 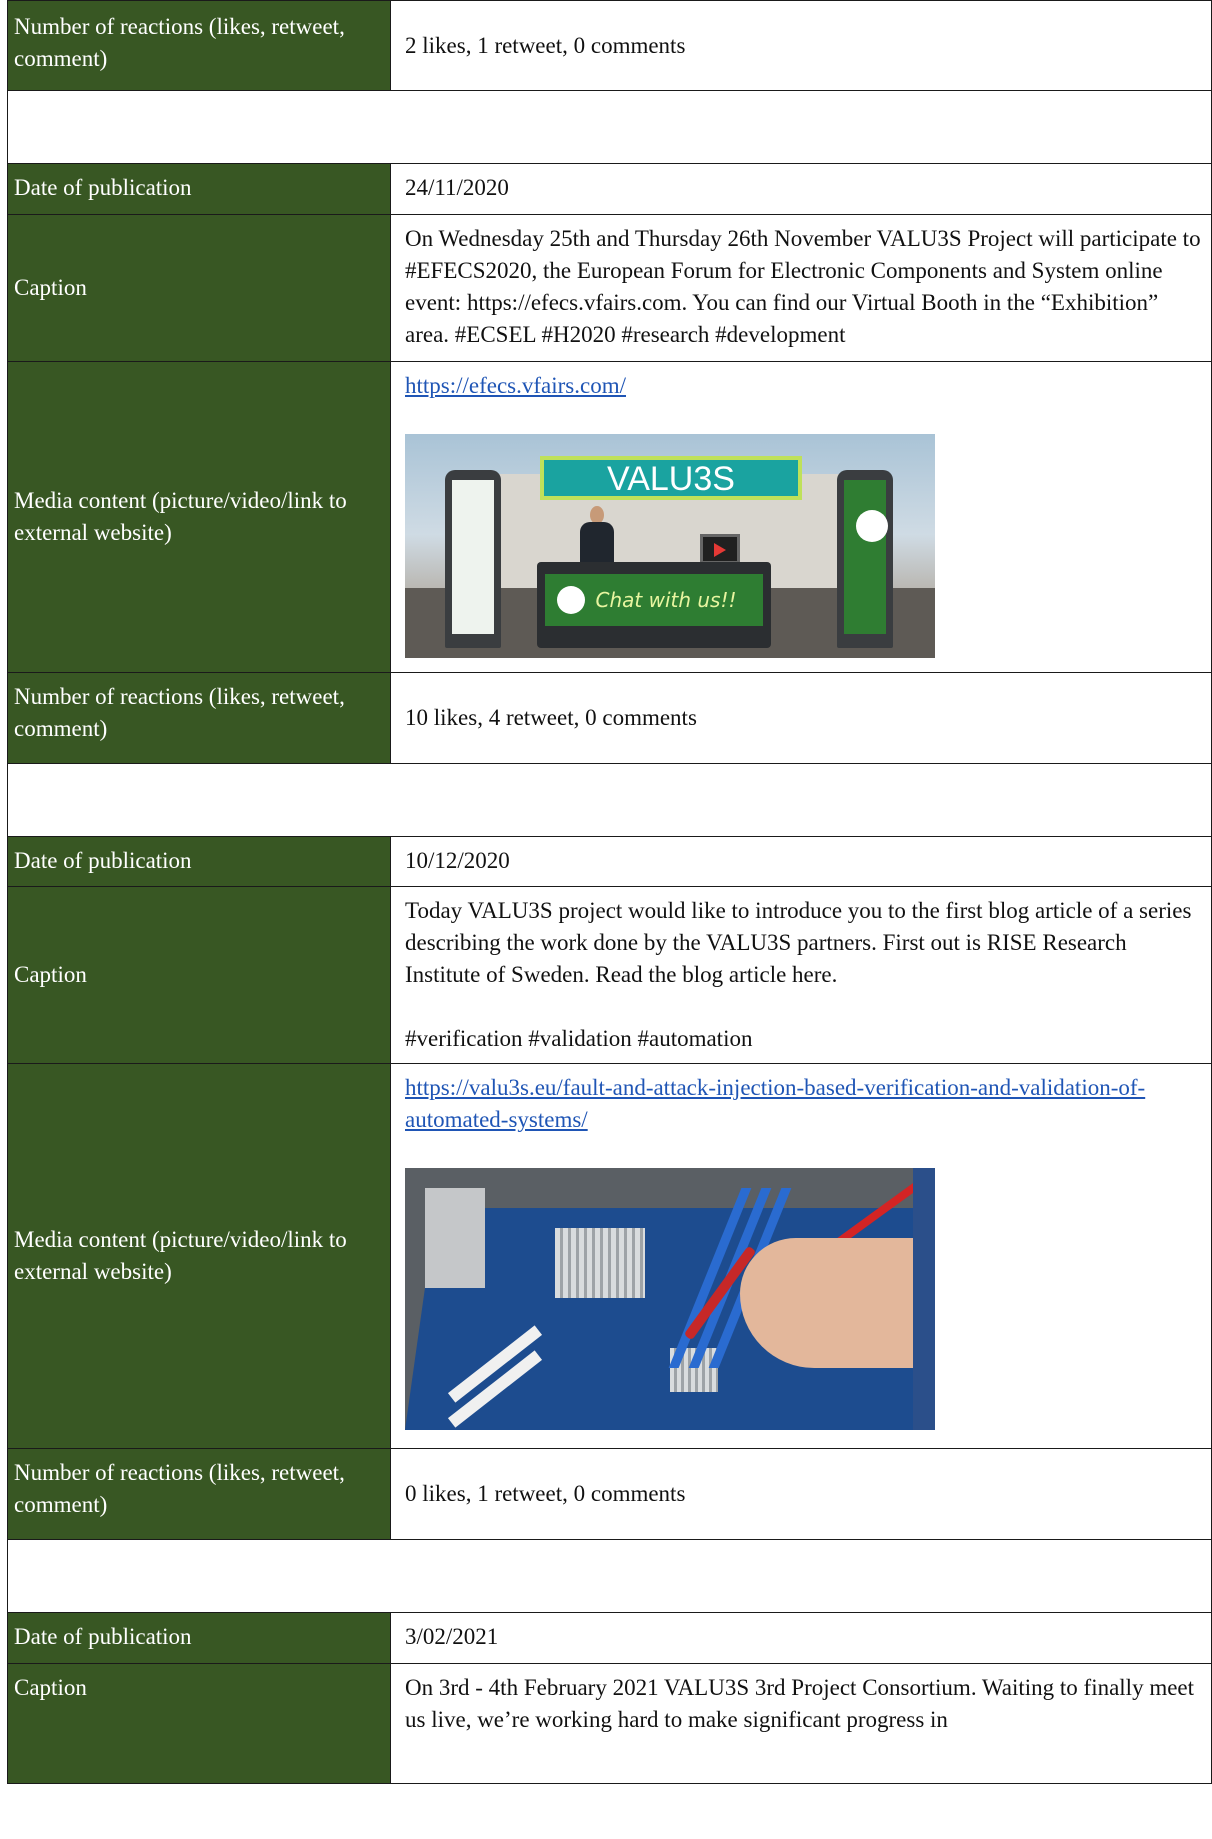 I want to click on date-row: Date of publication 24/11/2020, so click(x=609, y=189).